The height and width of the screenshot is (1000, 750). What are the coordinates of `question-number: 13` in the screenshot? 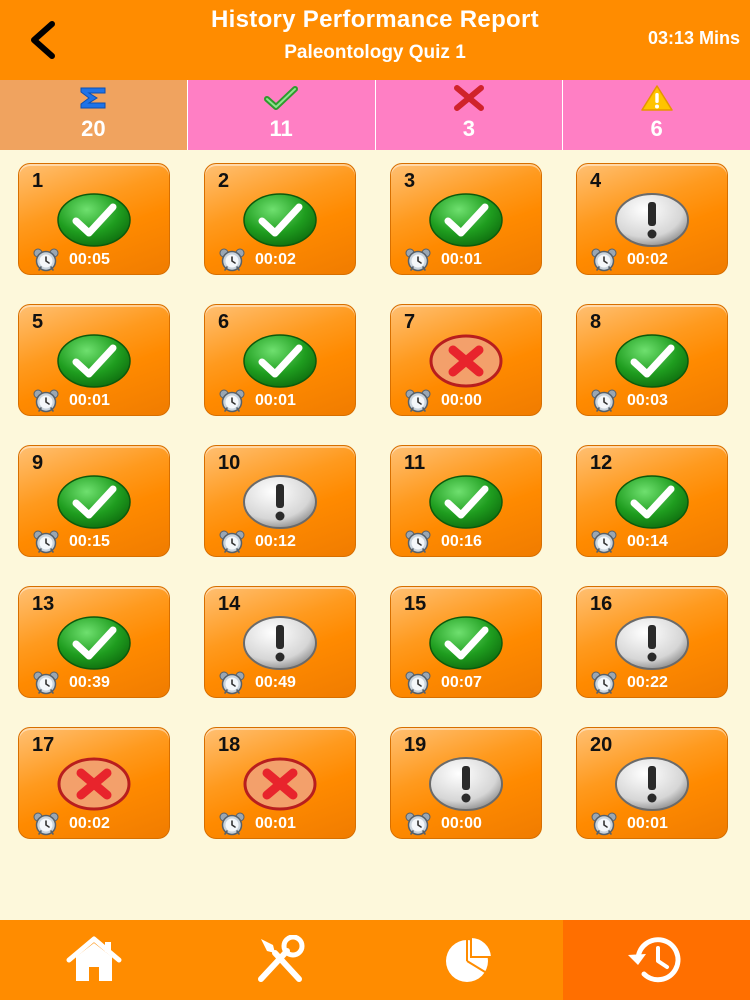 It's located at (43, 604).